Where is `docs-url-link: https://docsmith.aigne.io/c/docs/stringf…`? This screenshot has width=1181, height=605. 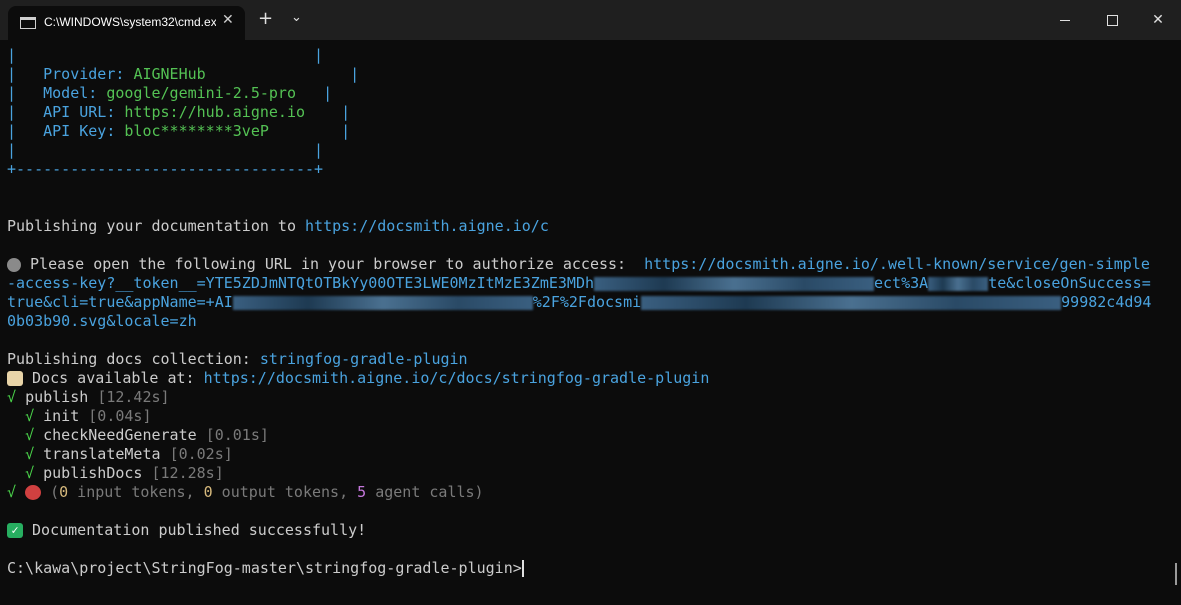
docs-url-link: https://docsmith.aigne.io/c/docs/stringf… is located at coordinates (457, 378).